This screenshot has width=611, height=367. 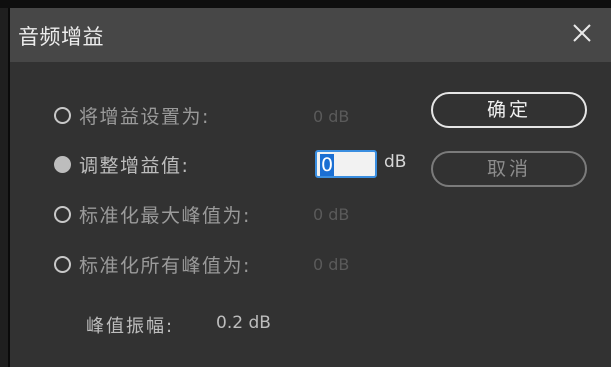 I want to click on gain-input: 0, so click(x=346, y=164).